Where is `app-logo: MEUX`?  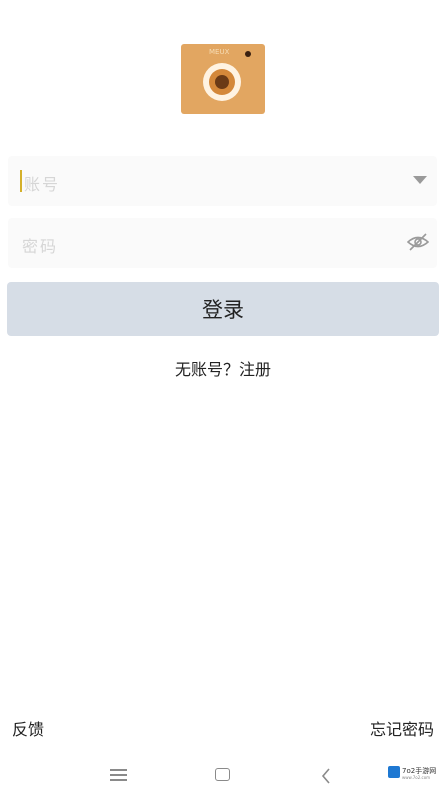 app-logo: MEUX is located at coordinates (223, 79).